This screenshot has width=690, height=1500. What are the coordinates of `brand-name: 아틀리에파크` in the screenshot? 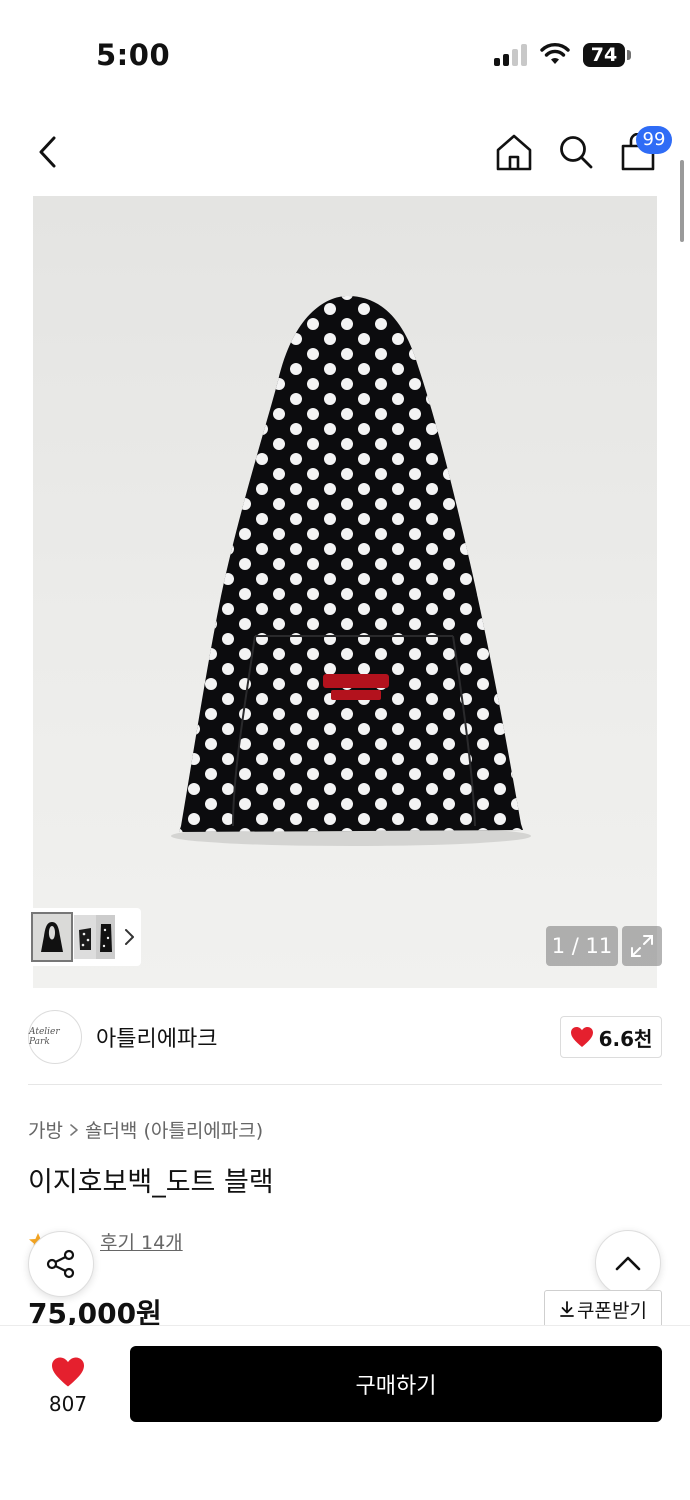 It's located at (156, 1037).